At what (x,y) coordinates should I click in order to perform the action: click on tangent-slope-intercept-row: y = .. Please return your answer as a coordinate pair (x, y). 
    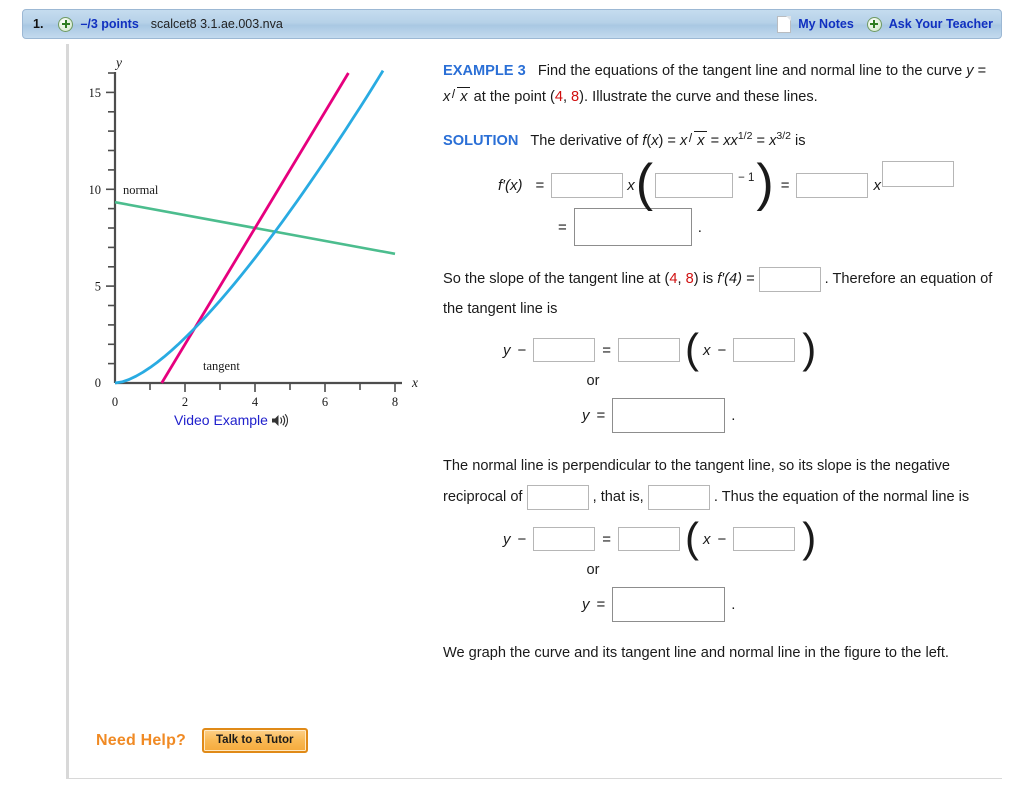
    Looking at the image, I should click on (788, 415).